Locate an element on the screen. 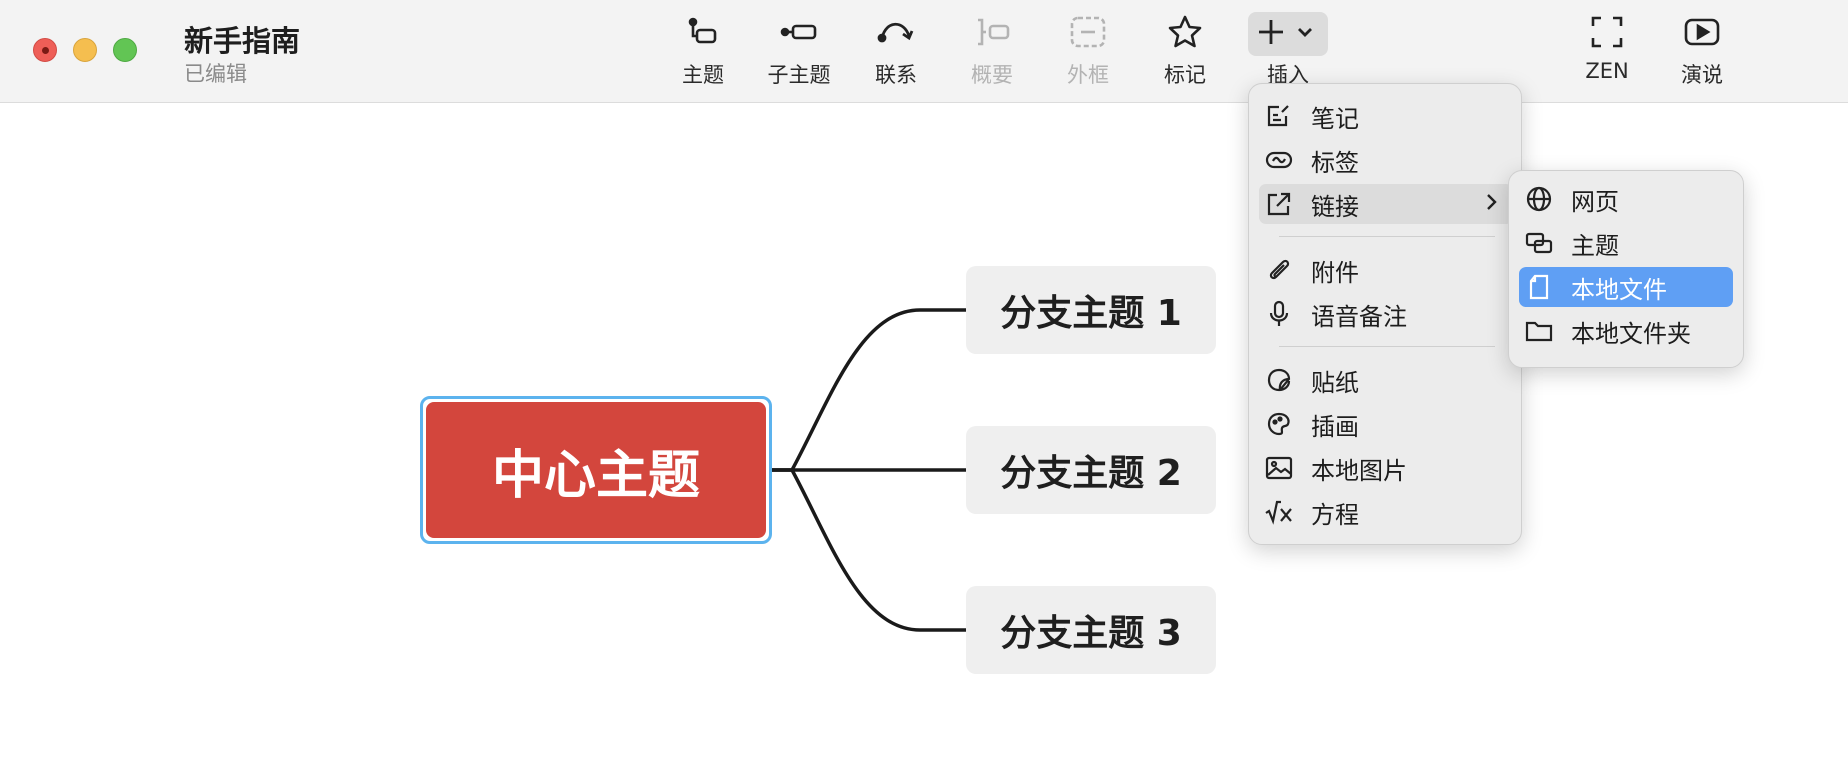 Image resolution: width=1848 pixels, height=770 pixels. menu-item-link: 链接 is located at coordinates (1386, 204).